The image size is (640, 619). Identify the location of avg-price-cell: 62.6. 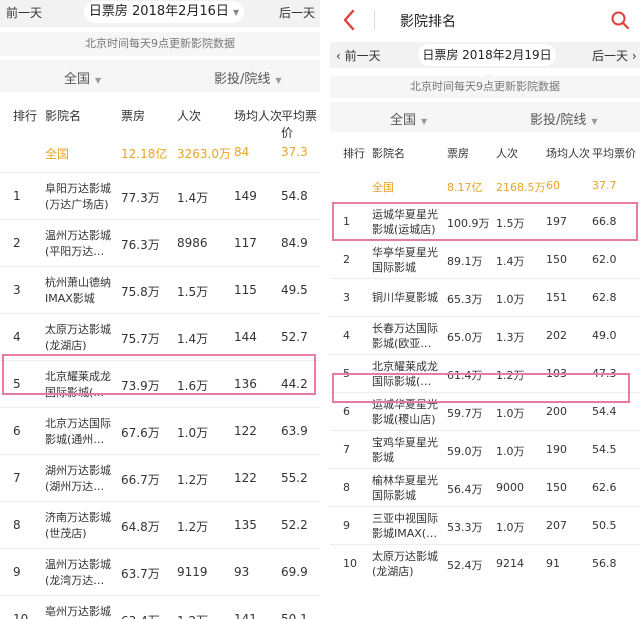
(604, 487).